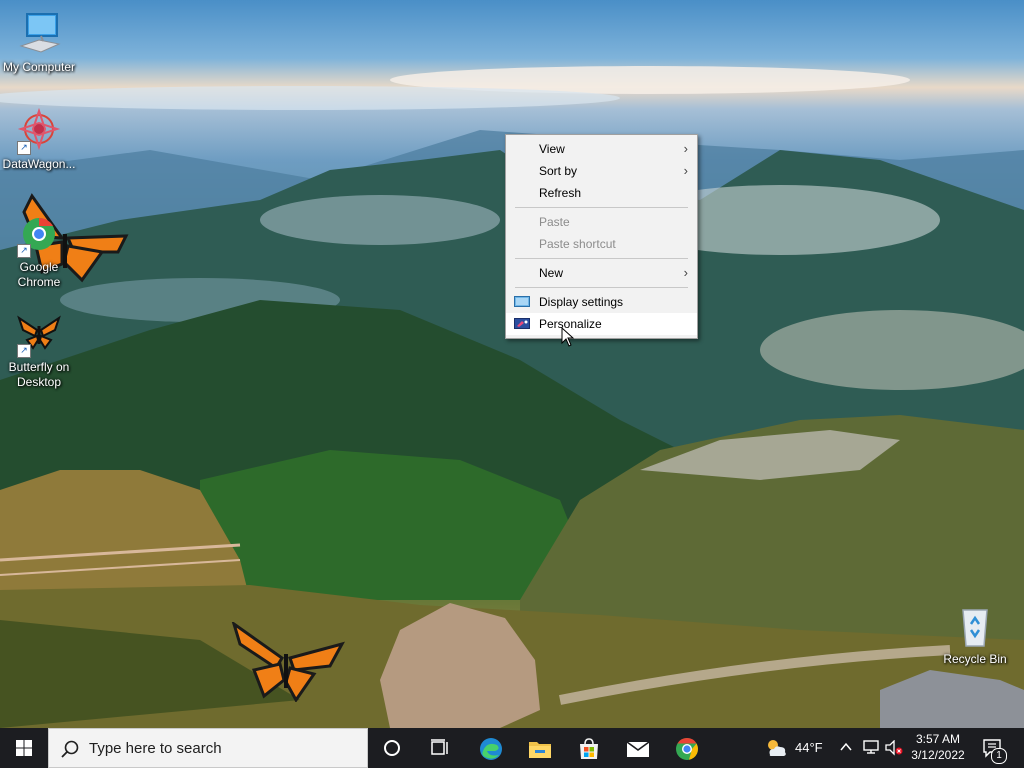 This screenshot has height=768, width=1024. I want to click on weather-temp: 44°F, so click(809, 747).